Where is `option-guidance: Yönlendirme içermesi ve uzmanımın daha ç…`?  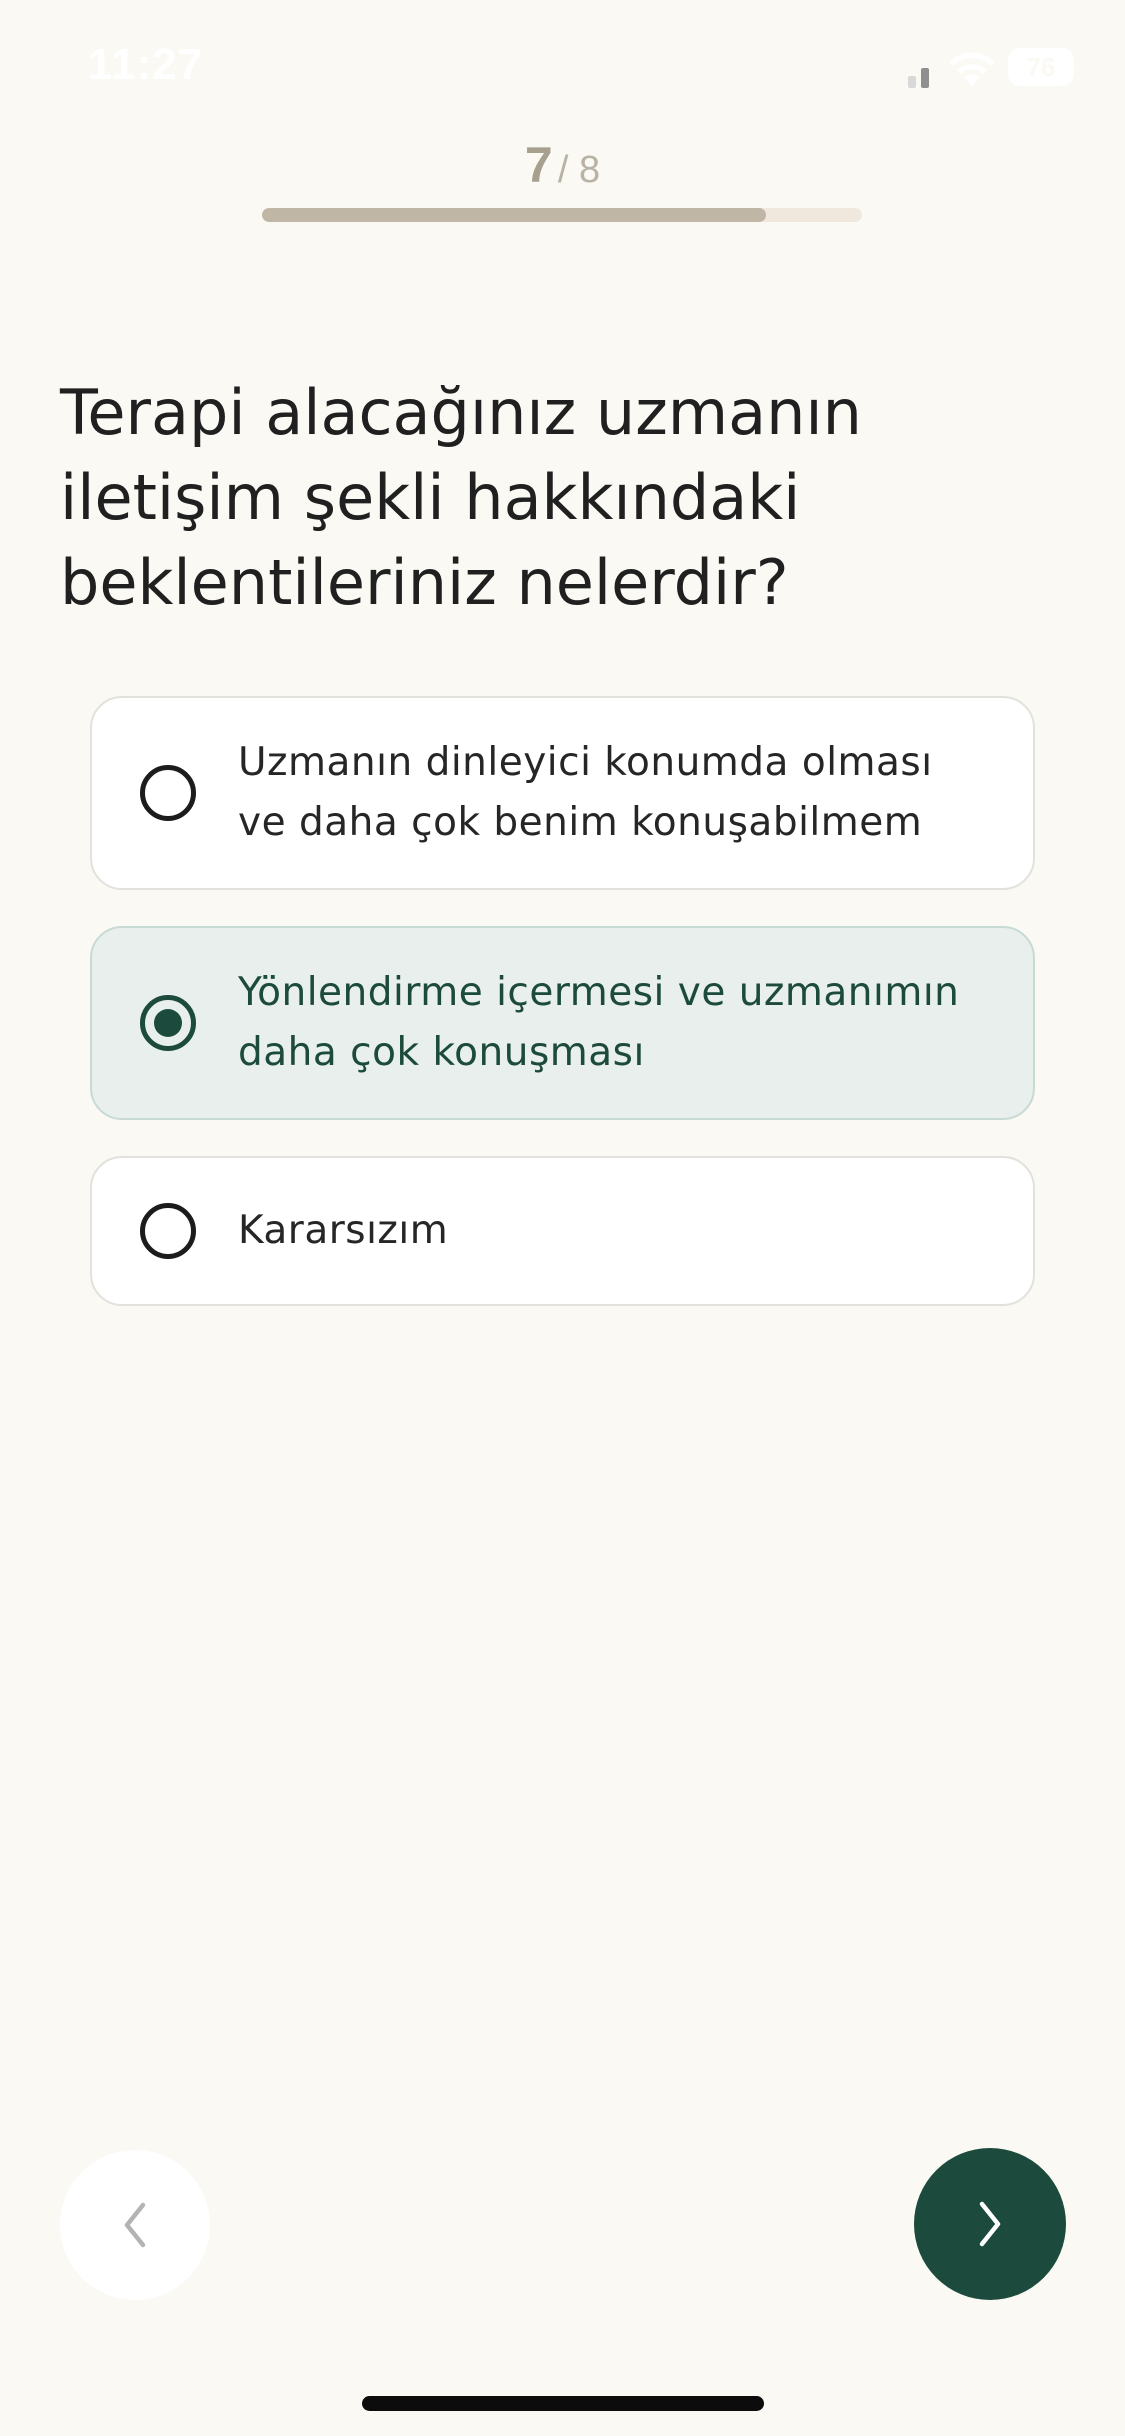 option-guidance: Yönlendirme içermesi ve uzmanımın daha ç… is located at coordinates (562, 1023).